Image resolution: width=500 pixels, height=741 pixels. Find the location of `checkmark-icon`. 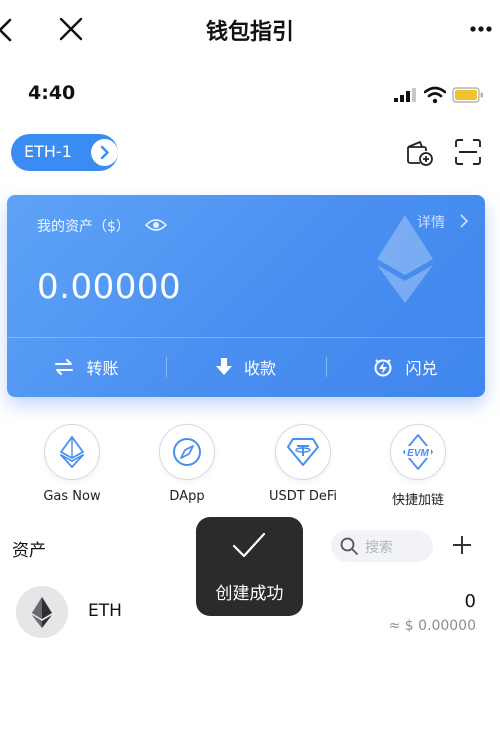

checkmark-icon is located at coordinates (249, 545).